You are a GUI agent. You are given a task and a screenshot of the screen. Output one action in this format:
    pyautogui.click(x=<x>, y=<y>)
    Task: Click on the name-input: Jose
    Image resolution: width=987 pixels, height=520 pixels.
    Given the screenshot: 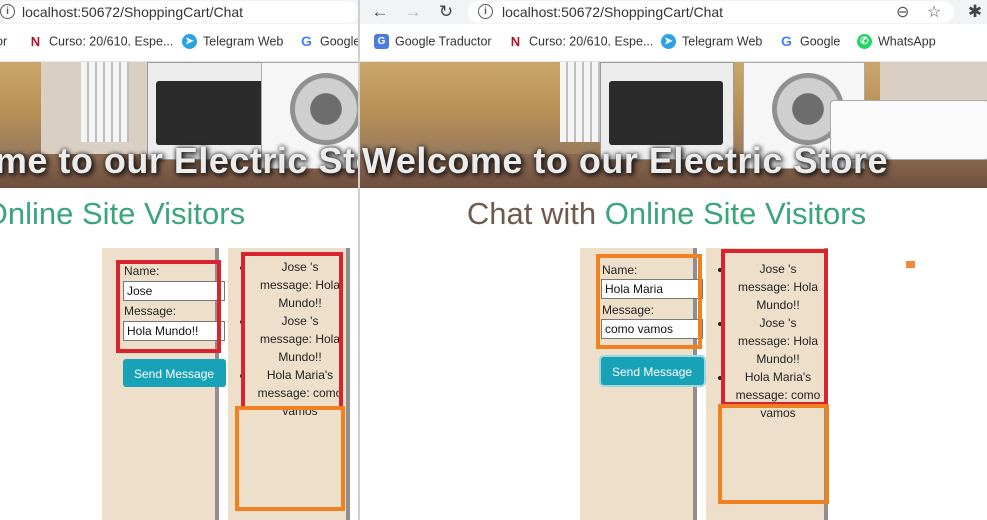 What is the action you would take?
    pyautogui.click(x=174, y=291)
    